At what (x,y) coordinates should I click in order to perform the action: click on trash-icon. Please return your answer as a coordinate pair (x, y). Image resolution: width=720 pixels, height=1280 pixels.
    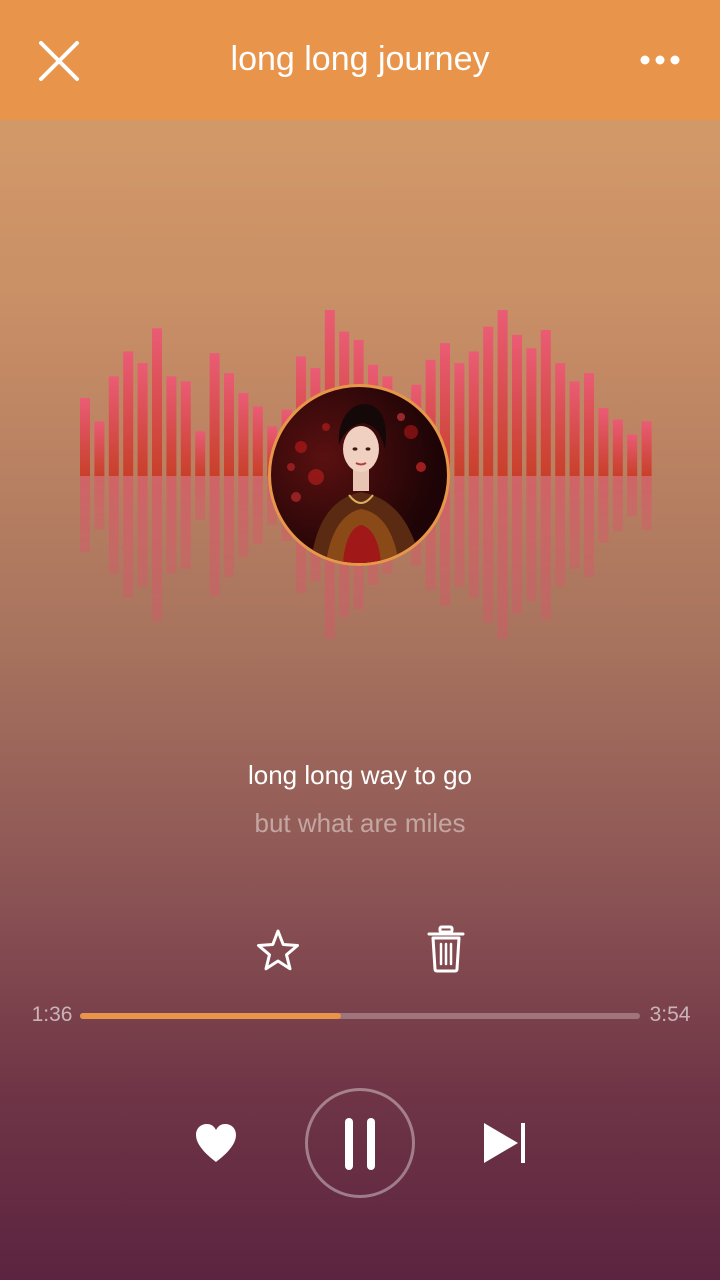
    Looking at the image, I should click on (446, 949).